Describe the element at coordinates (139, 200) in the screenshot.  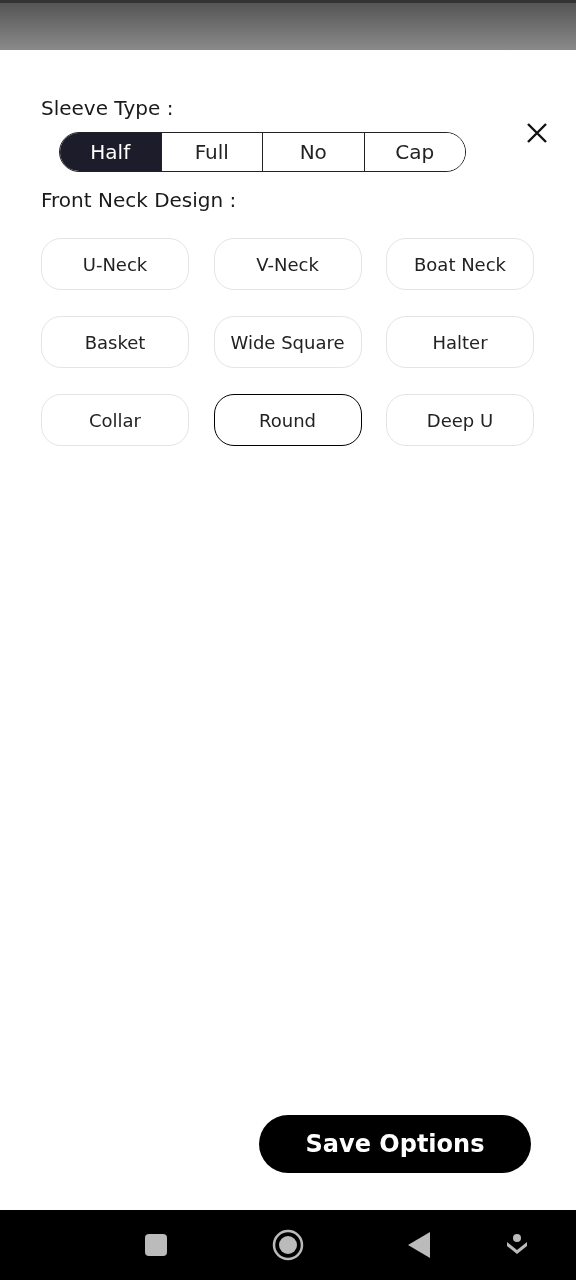
I see `section-label: Front Neck Design :` at that location.